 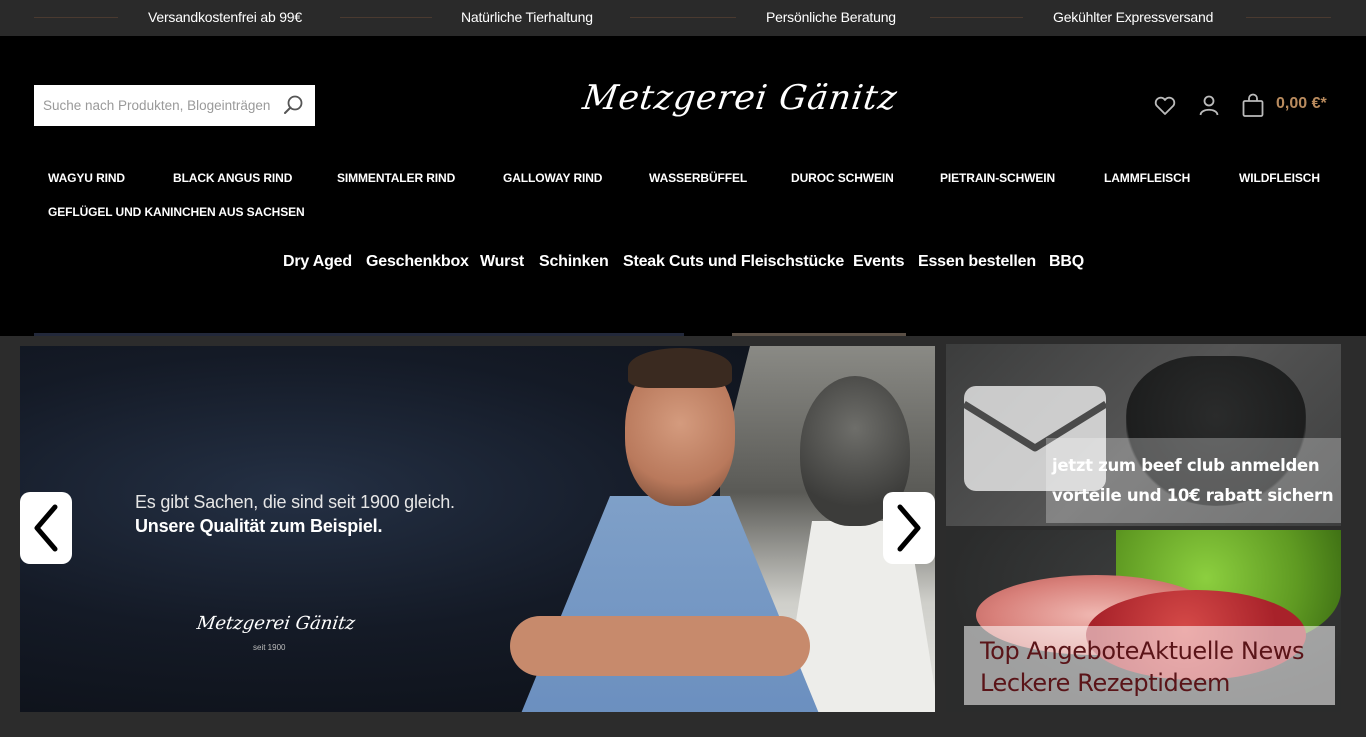 I want to click on heart-icon, so click(x=1165, y=106).